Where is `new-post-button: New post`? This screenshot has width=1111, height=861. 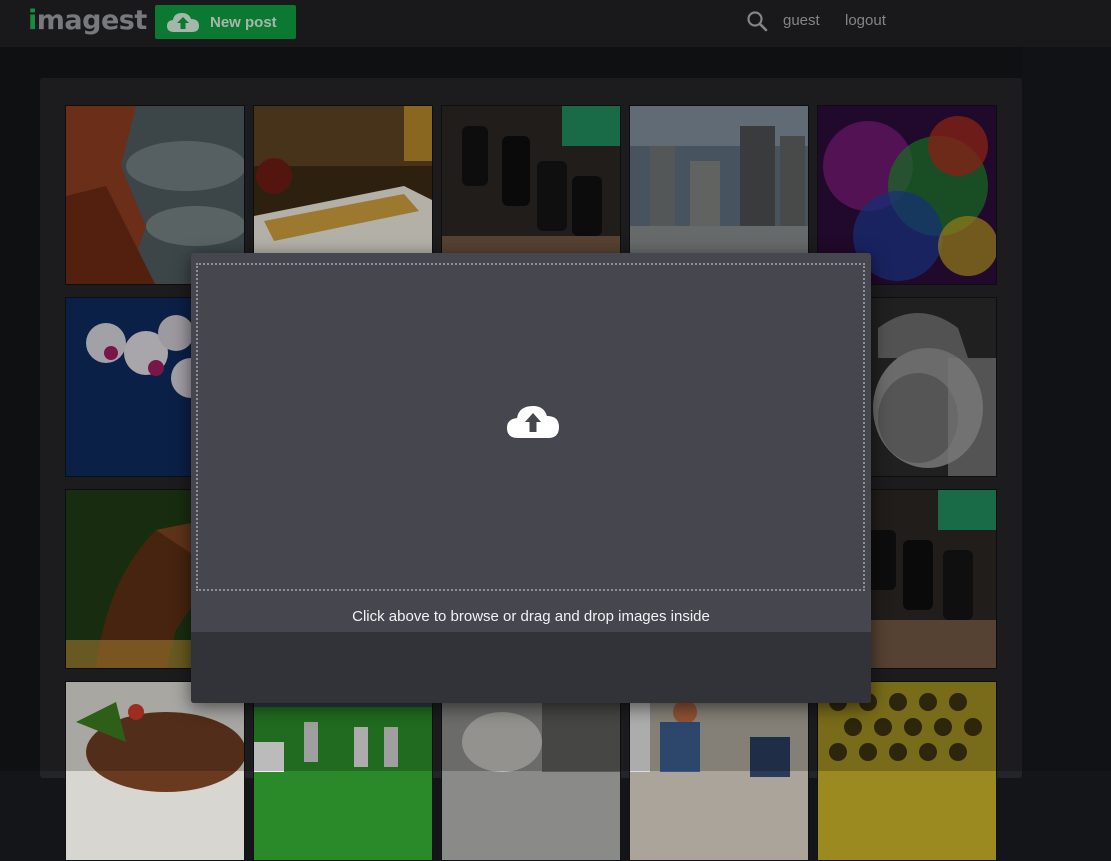 new-post-button: New post is located at coordinates (225, 22).